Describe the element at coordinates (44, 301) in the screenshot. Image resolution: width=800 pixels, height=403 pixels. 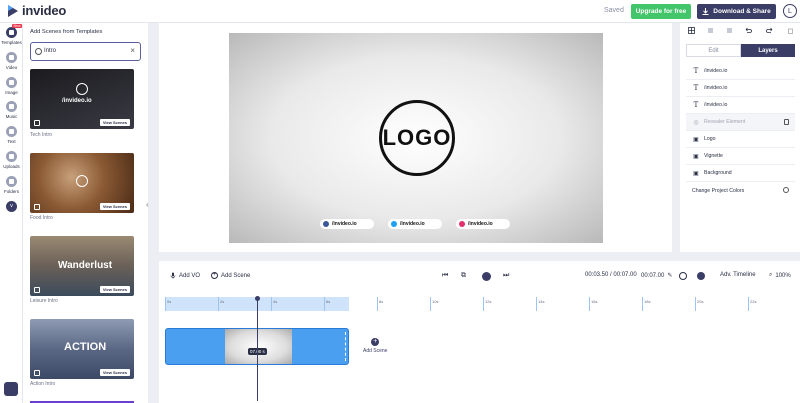
I see `template-name: Leisure Intro` at that location.